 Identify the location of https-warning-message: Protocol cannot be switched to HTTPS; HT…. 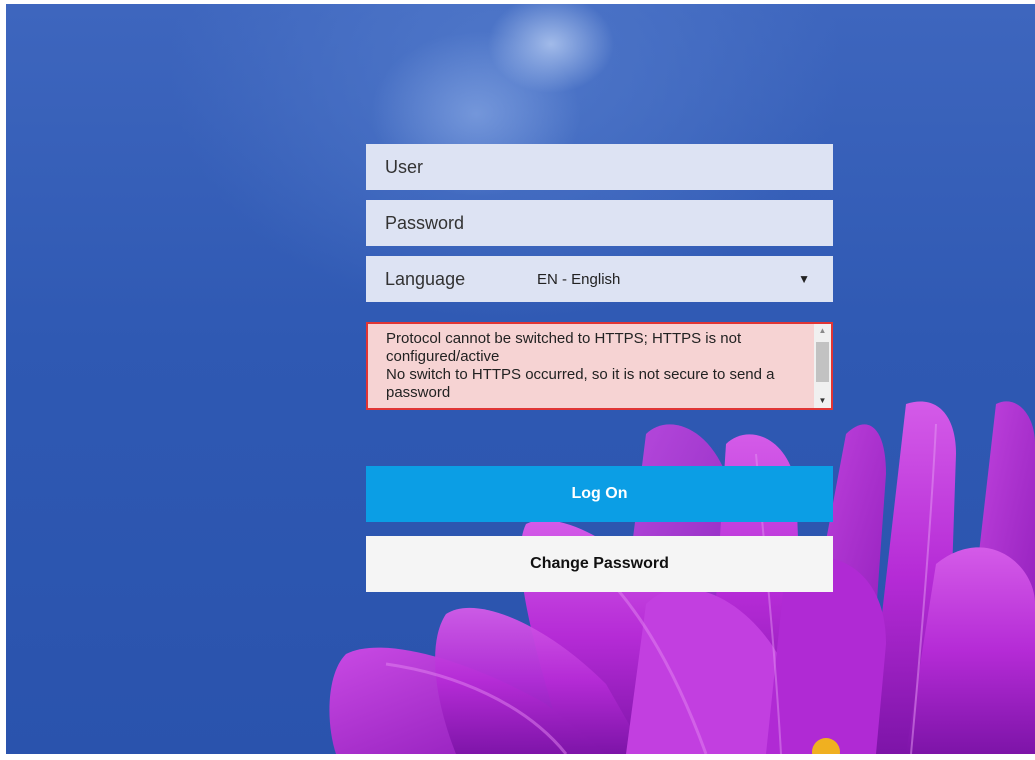
(599, 366).